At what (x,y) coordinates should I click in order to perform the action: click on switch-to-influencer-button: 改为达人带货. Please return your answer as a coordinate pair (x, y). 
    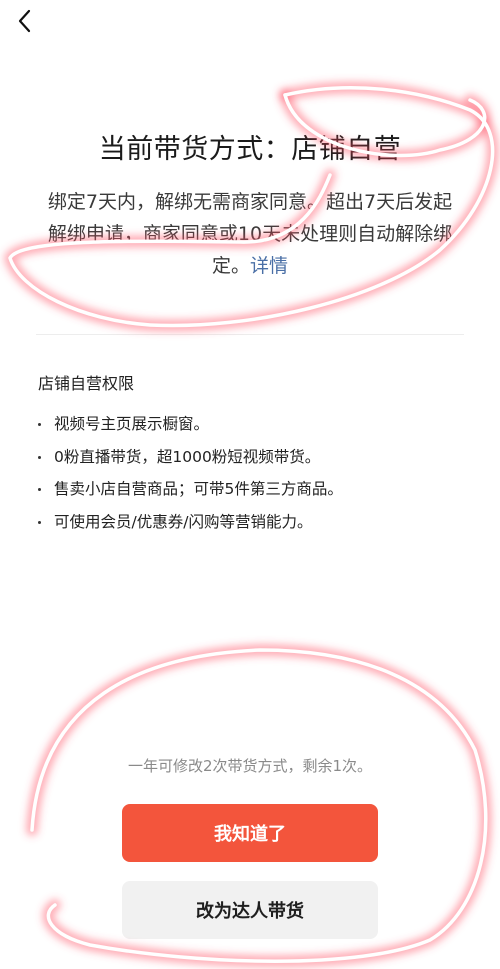
    Looking at the image, I should click on (250, 910).